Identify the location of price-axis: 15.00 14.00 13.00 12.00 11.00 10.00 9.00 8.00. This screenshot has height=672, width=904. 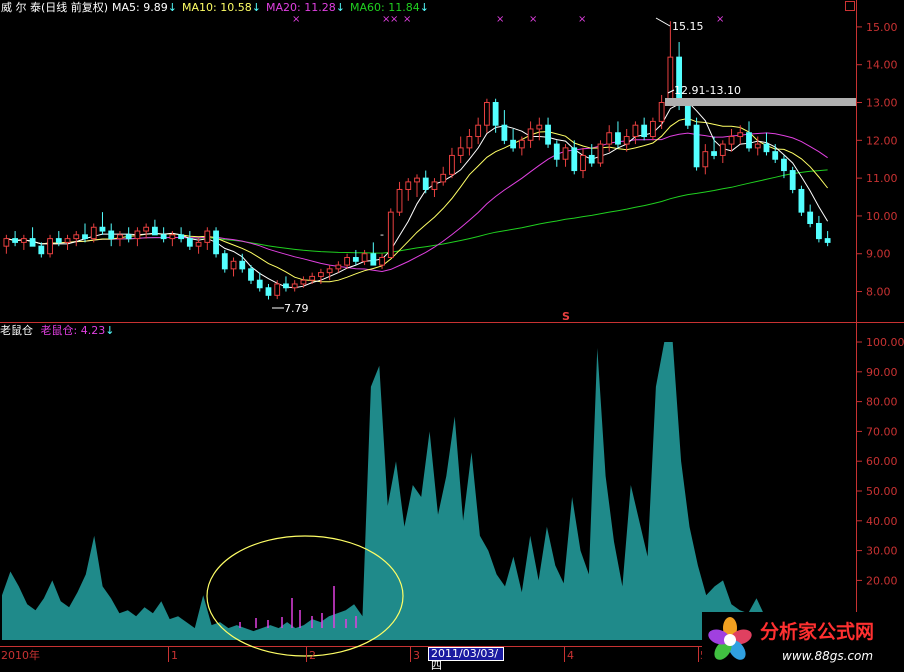
(877, 160).